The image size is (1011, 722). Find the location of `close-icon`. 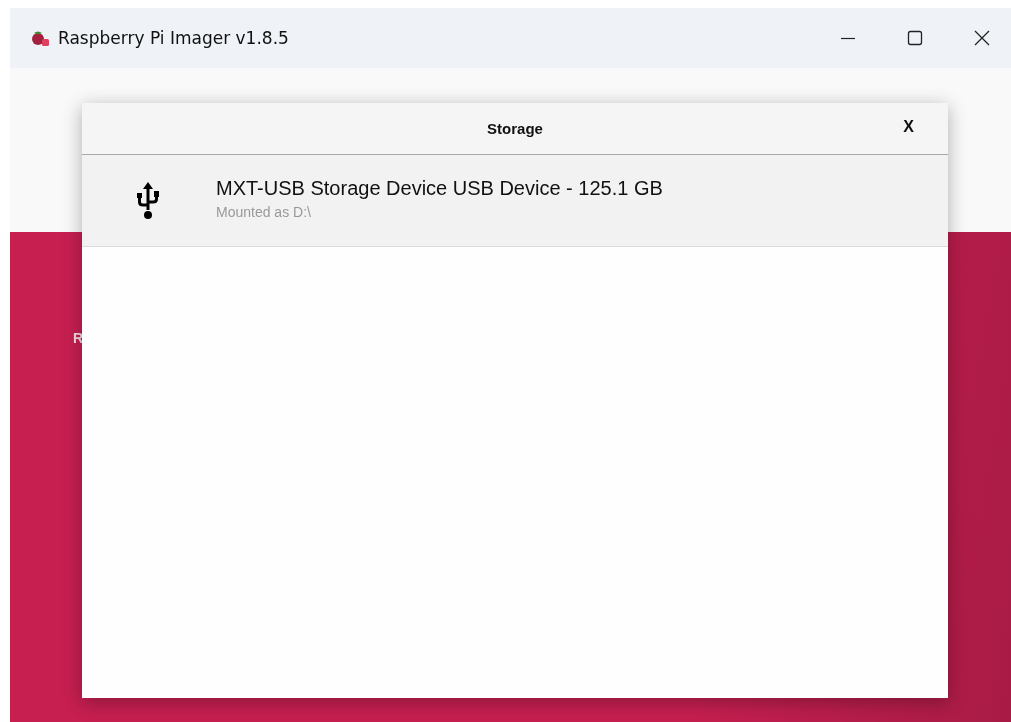

close-icon is located at coordinates (982, 38).